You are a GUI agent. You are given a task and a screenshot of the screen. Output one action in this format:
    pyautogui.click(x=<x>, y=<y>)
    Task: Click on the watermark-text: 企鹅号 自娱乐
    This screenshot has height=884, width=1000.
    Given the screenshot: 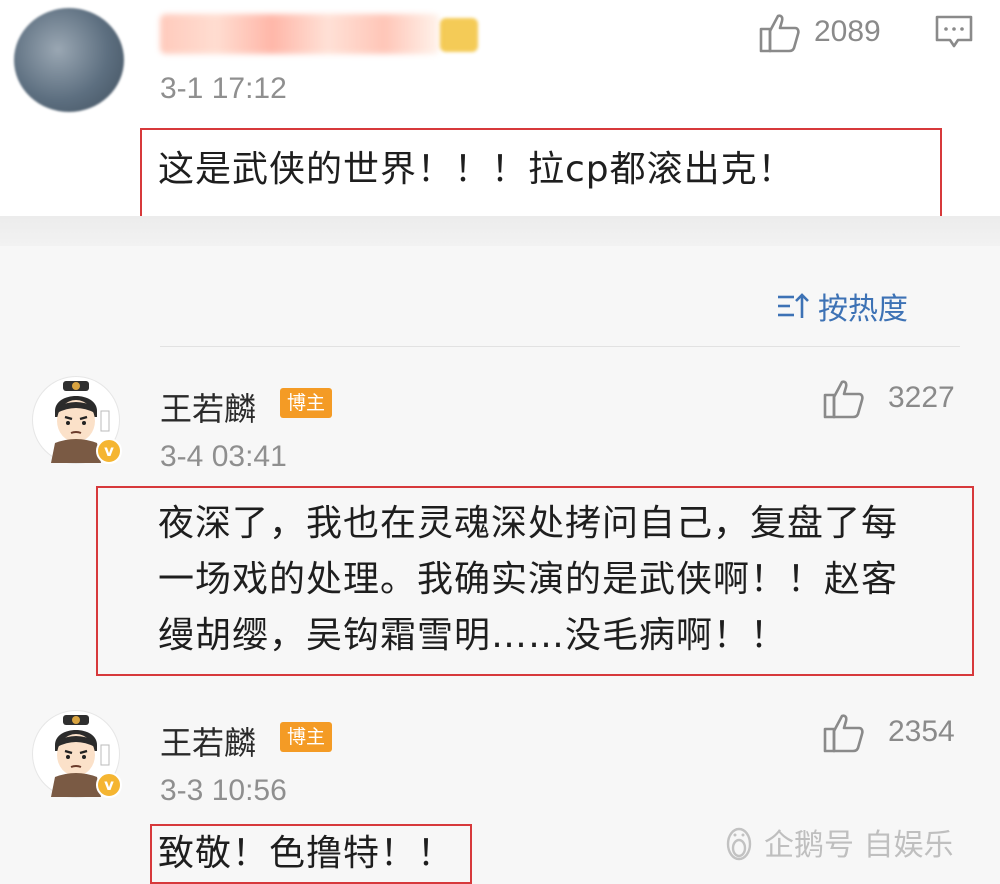 What is the action you would take?
    pyautogui.click(x=859, y=845)
    